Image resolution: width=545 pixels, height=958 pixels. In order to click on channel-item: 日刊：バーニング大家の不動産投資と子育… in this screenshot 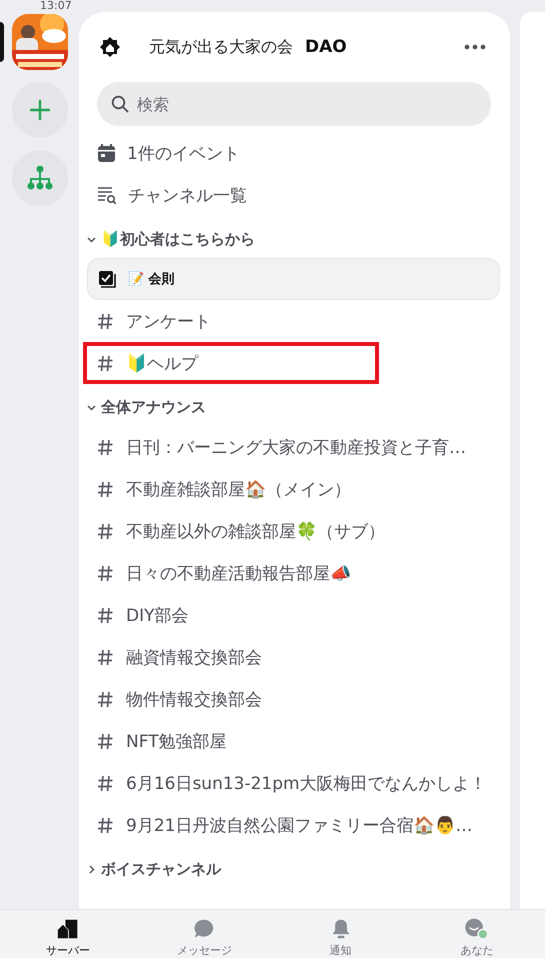, I will do `click(293, 447)`.